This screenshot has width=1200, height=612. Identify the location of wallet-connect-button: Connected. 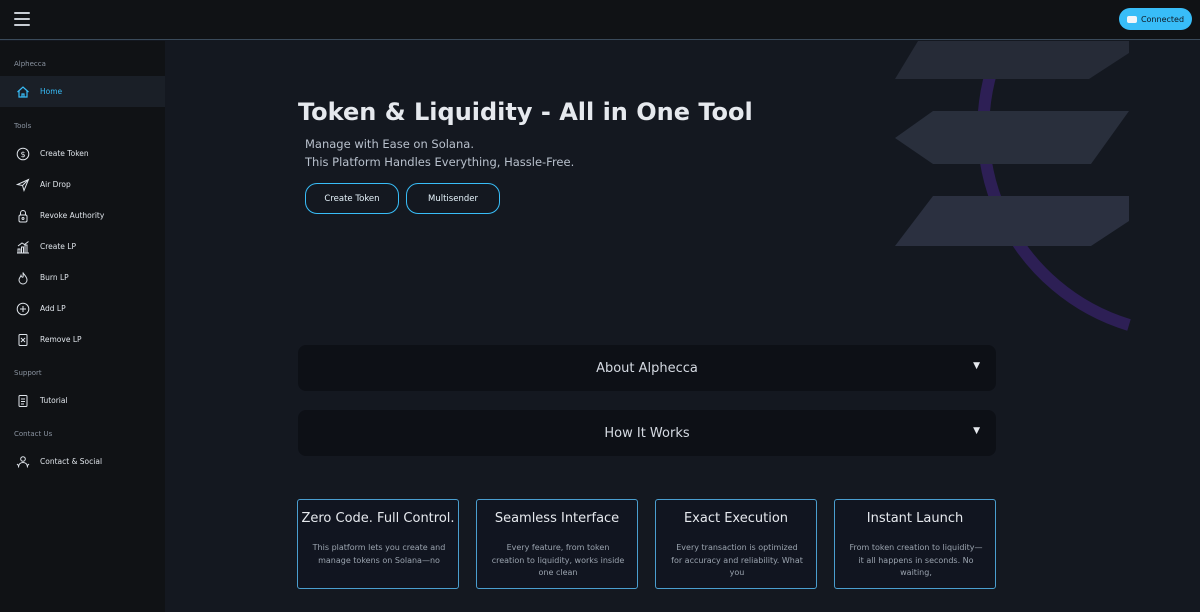
(1155, 19).